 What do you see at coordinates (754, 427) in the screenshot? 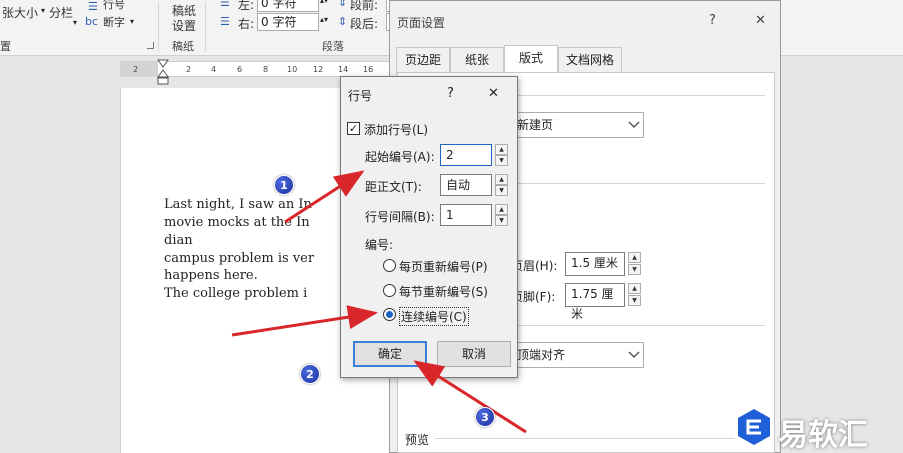
I see `watermark-logo-icon` at bounding box center [754, 427].